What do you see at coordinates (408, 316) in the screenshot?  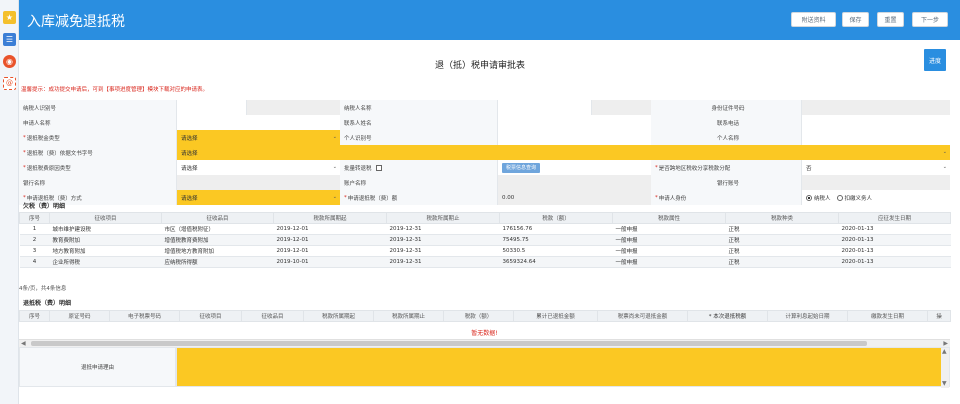 I see `refund-column-header: 税款所属期止` at bounding box center [408, 316].